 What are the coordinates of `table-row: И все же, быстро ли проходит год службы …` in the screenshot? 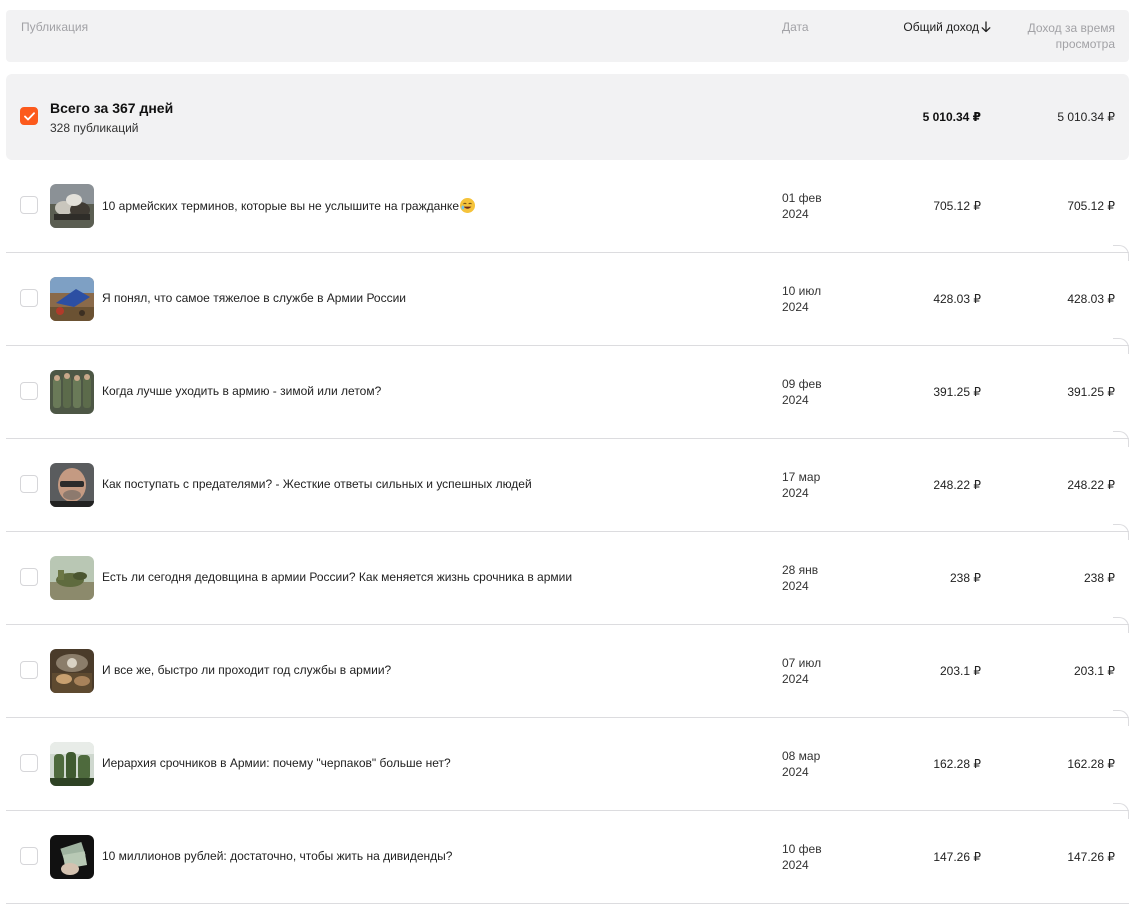 It's located at (567, 675).